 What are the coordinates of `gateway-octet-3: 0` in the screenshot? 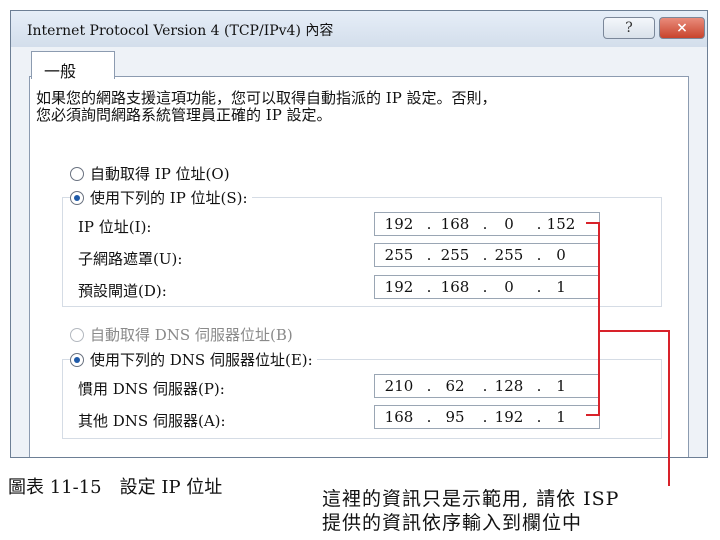 It's located at (509, 287).